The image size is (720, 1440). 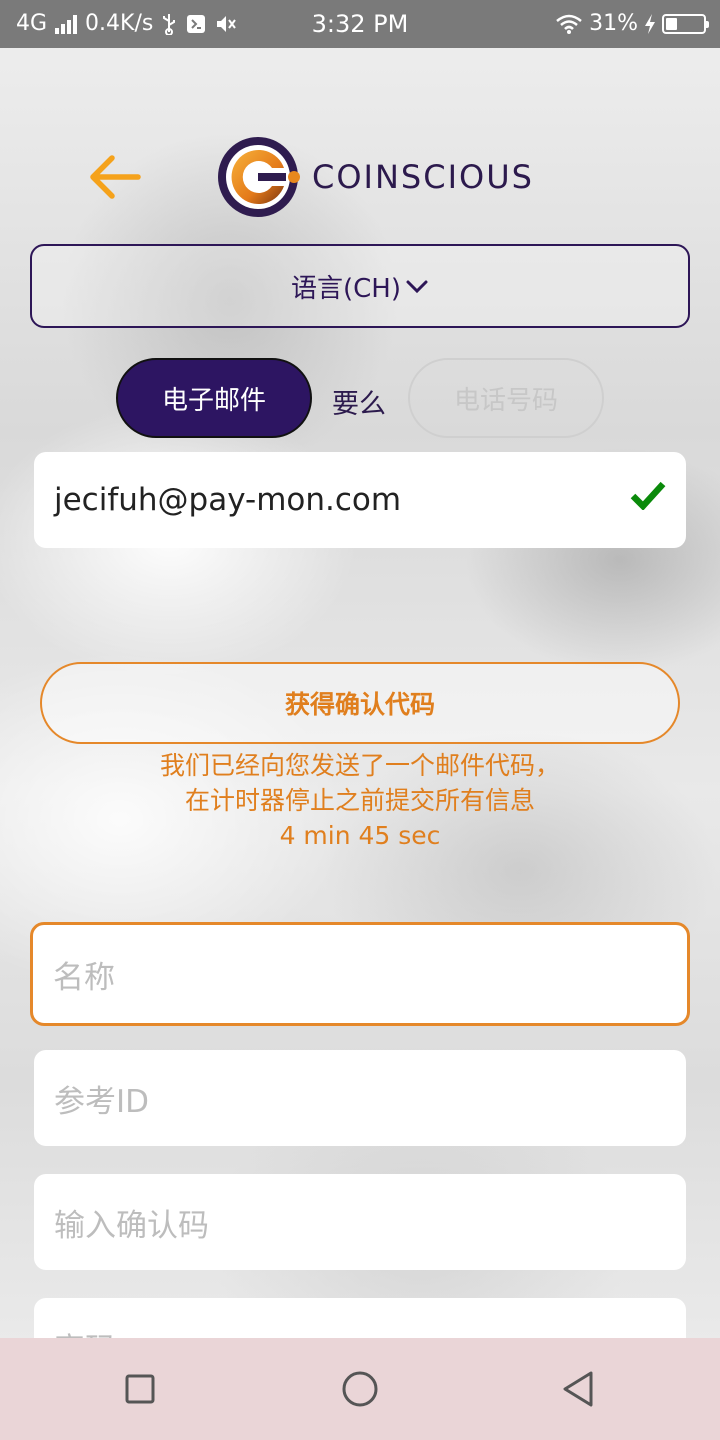 I want to click on battery-icon, so click(x=685, y=23).